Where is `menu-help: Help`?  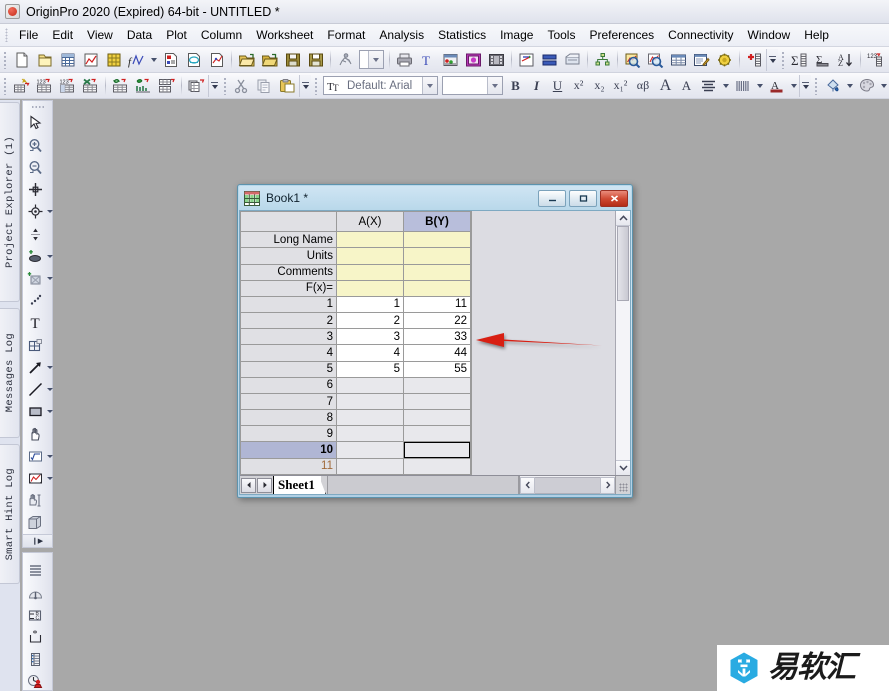 menu-help: Help is located at coordinates (816, 35).